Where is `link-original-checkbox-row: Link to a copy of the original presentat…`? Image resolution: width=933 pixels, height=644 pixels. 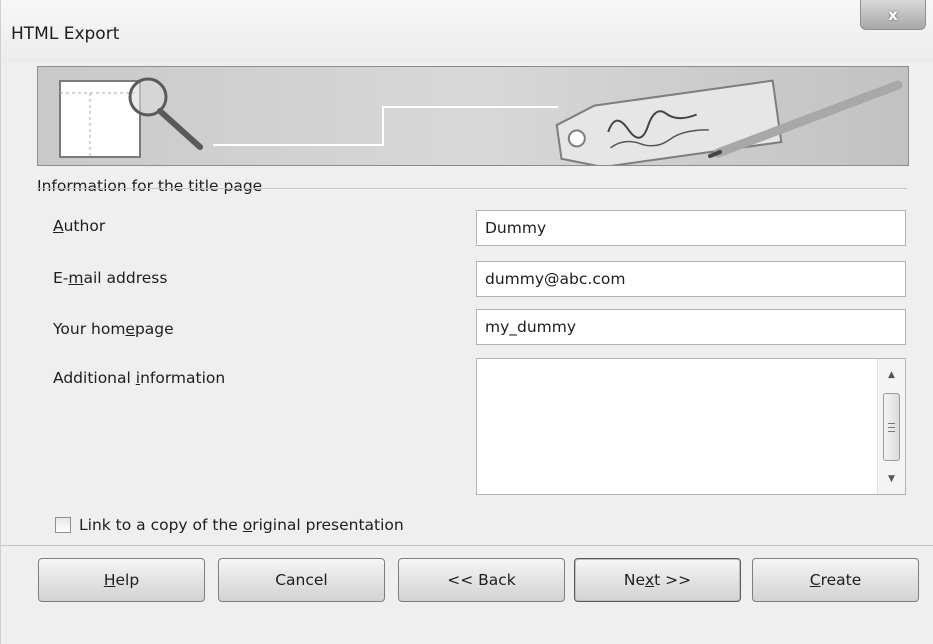
link-original-checkbox-row: Link to a copy of the original presentat… is located at coordinates (229, 525).